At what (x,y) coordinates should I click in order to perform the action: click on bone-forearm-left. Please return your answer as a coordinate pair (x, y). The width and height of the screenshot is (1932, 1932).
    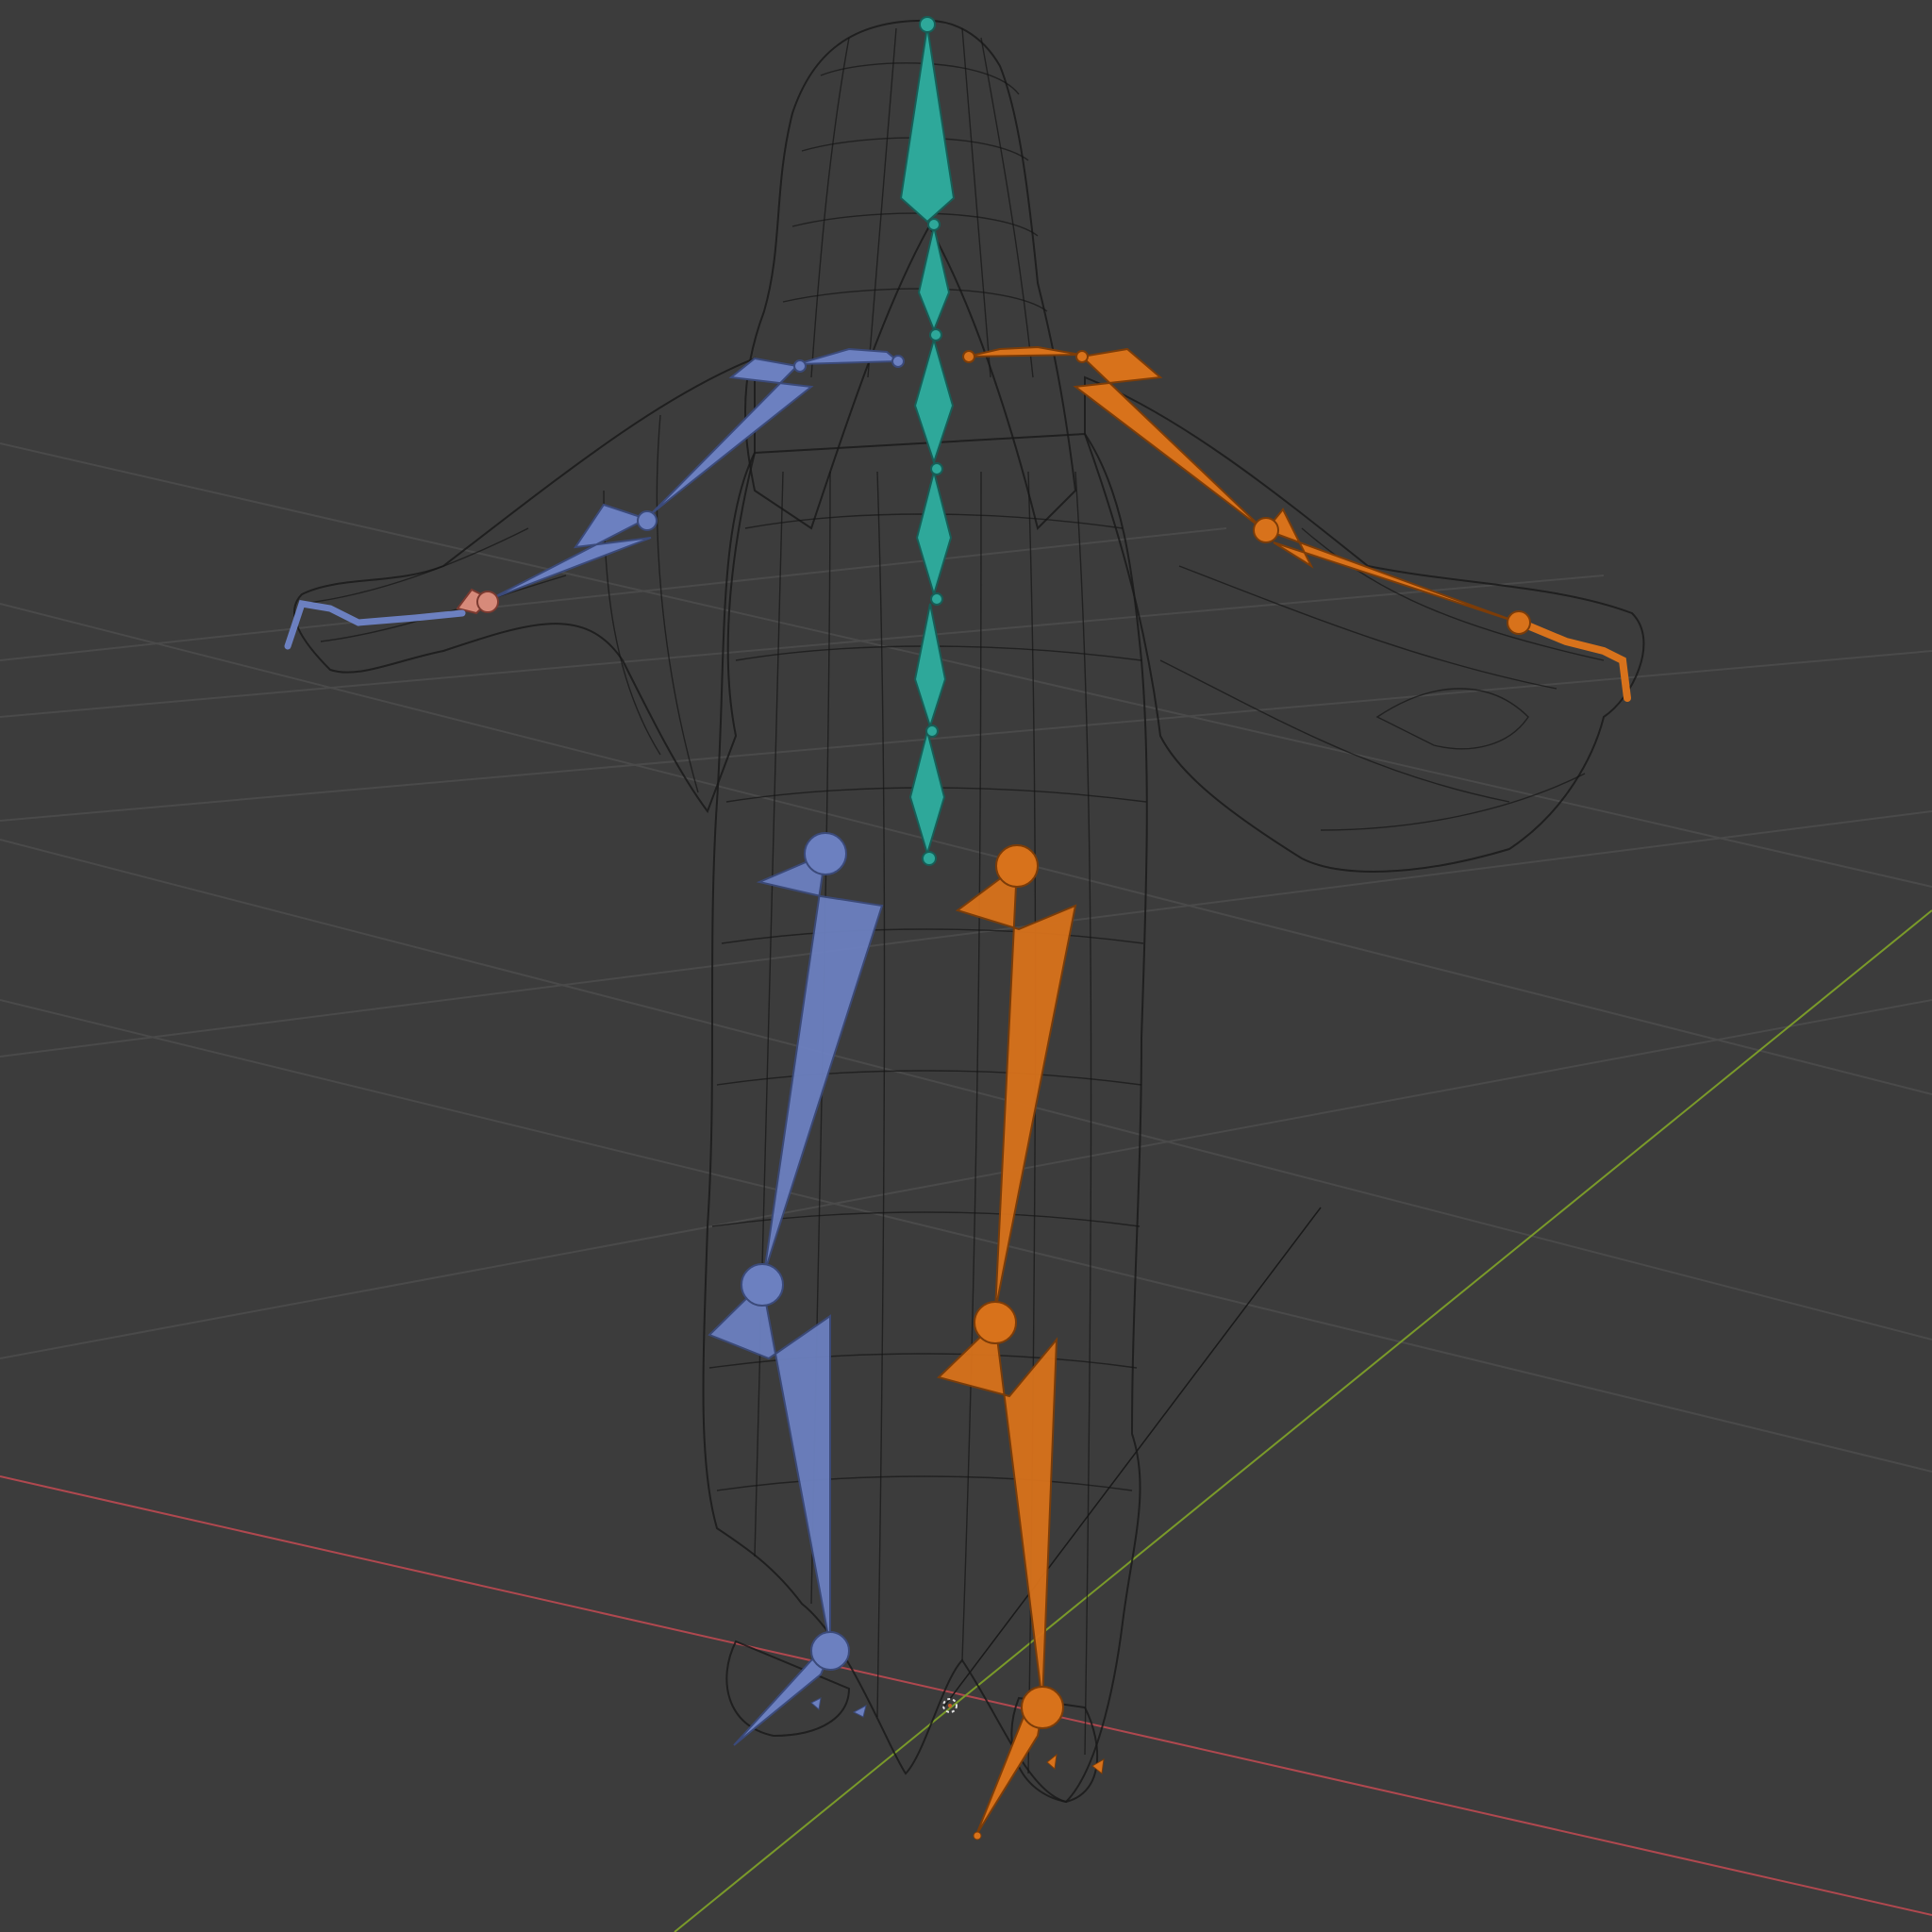
    Looking at the image, I should click on (571, 551).